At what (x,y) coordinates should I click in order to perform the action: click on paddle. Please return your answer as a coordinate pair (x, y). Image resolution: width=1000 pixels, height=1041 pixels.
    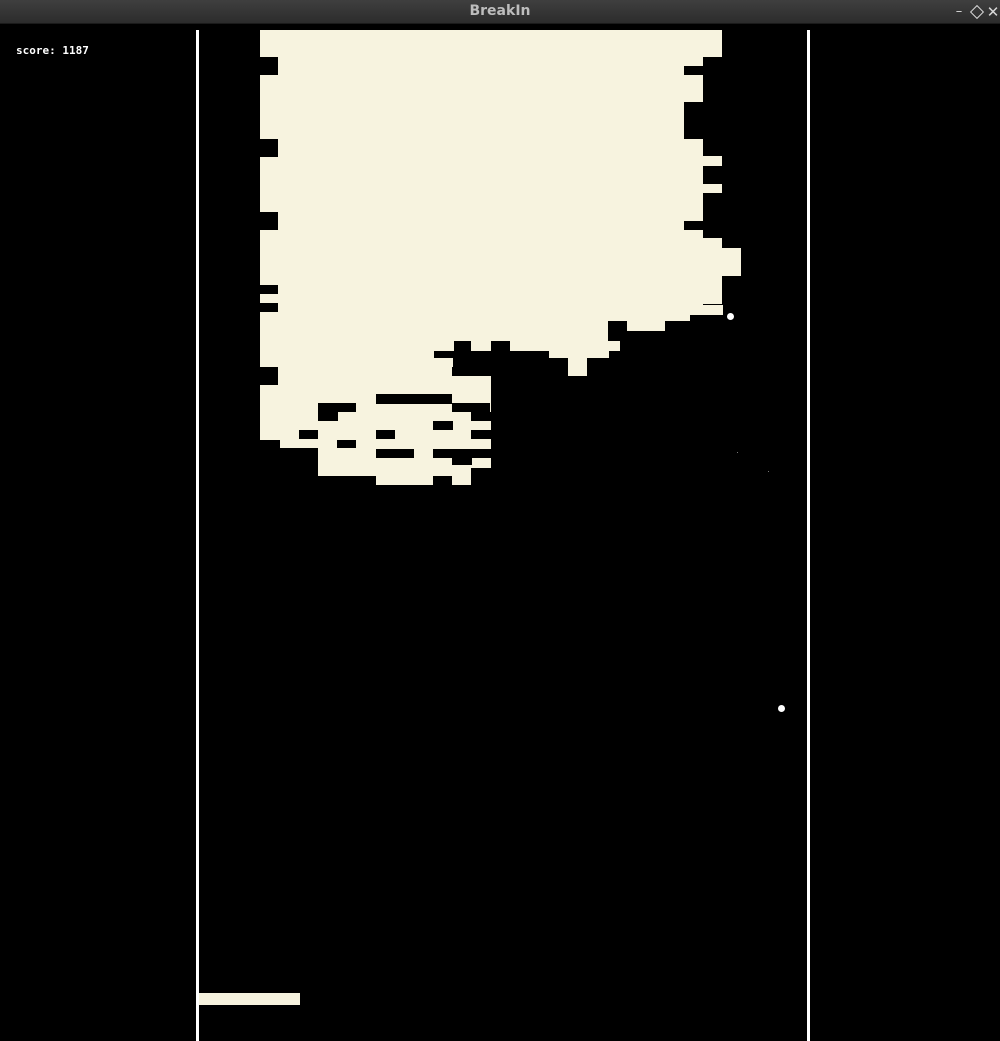
    Looking at the image, I should click on (249, 999).